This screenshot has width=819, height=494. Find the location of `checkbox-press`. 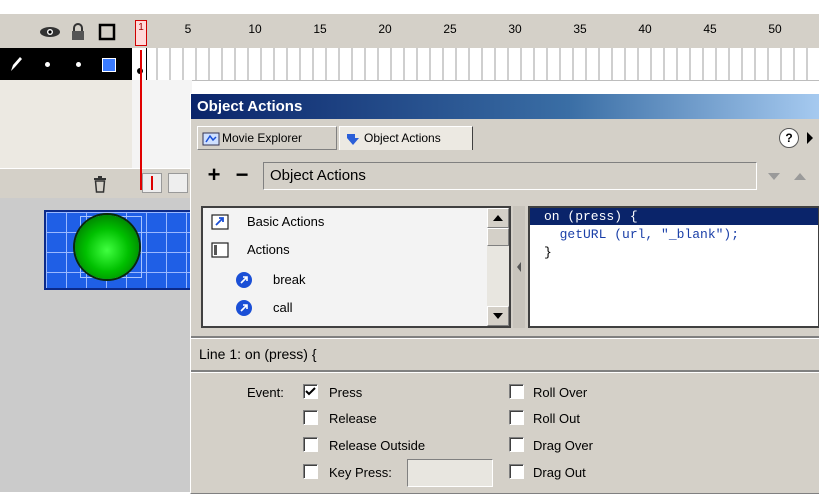

checkbox-press is located at coordinates (310, 391).